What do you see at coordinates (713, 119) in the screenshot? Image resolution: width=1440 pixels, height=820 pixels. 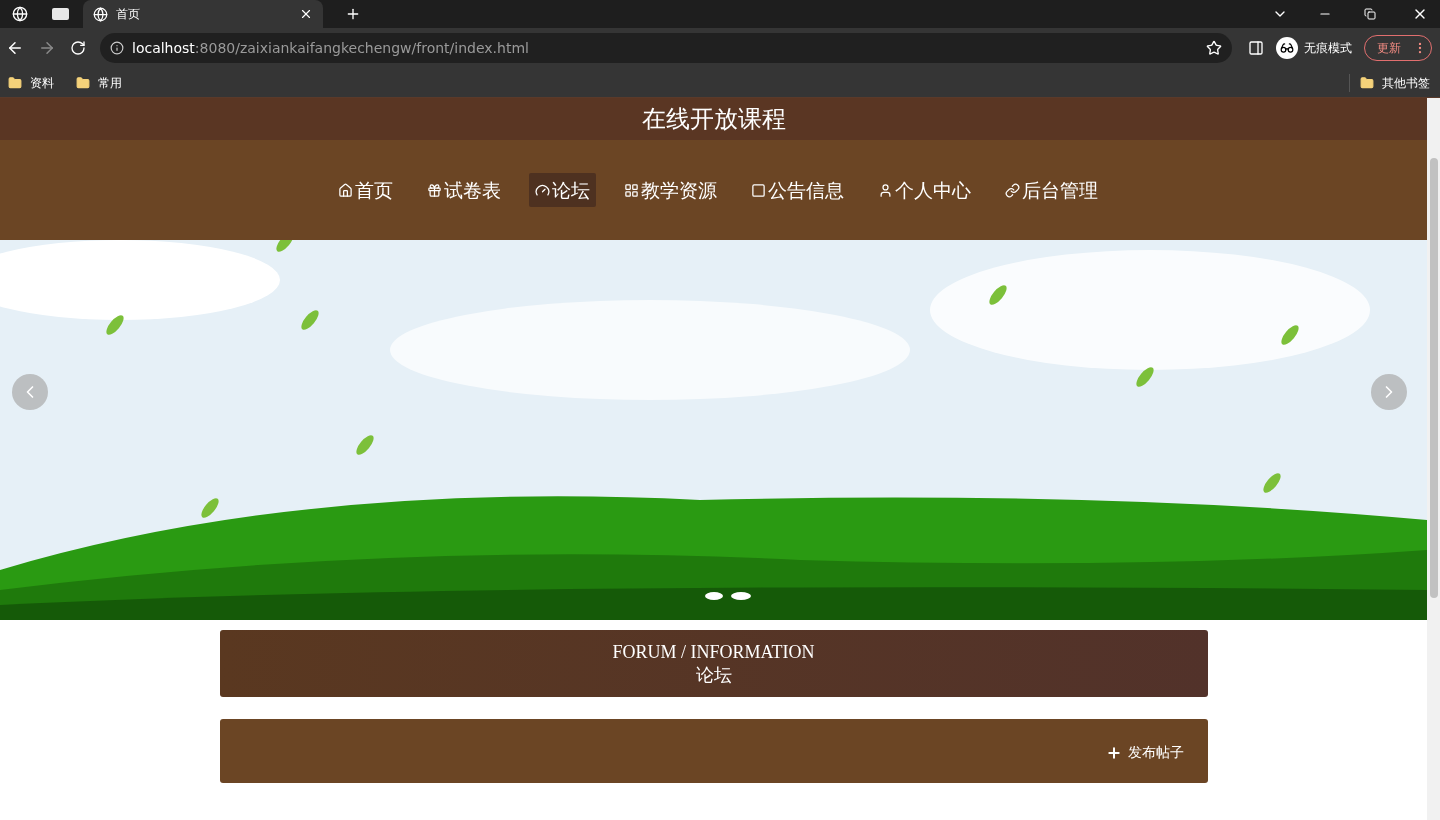 I see `site-title: 在线开放课程` at bounding box center [713, 119].